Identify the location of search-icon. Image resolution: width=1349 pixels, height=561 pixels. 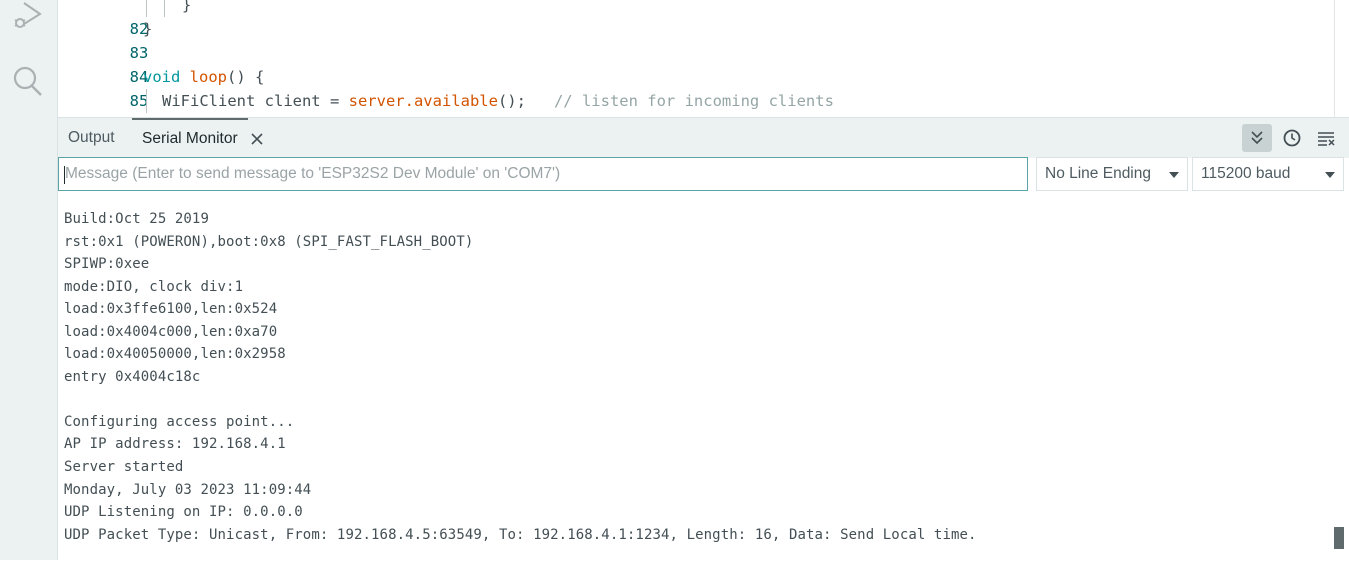
(28, 80).